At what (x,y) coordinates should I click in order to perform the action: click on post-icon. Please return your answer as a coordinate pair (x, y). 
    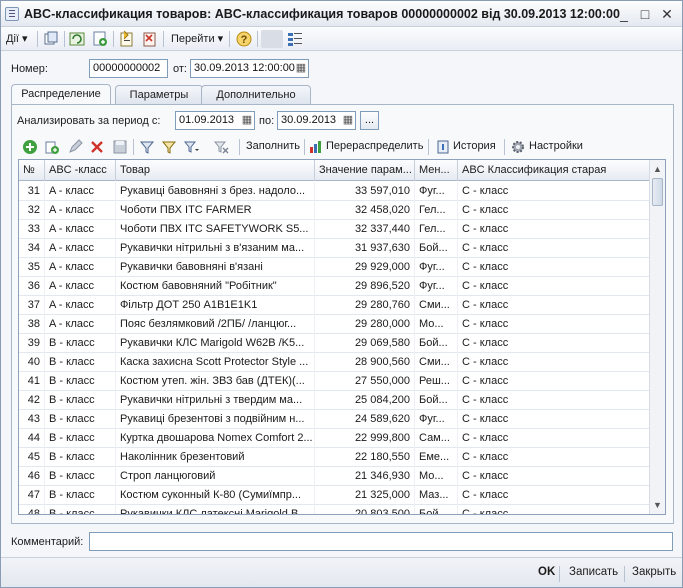
    Looking at the image, I should click on (127, 39).